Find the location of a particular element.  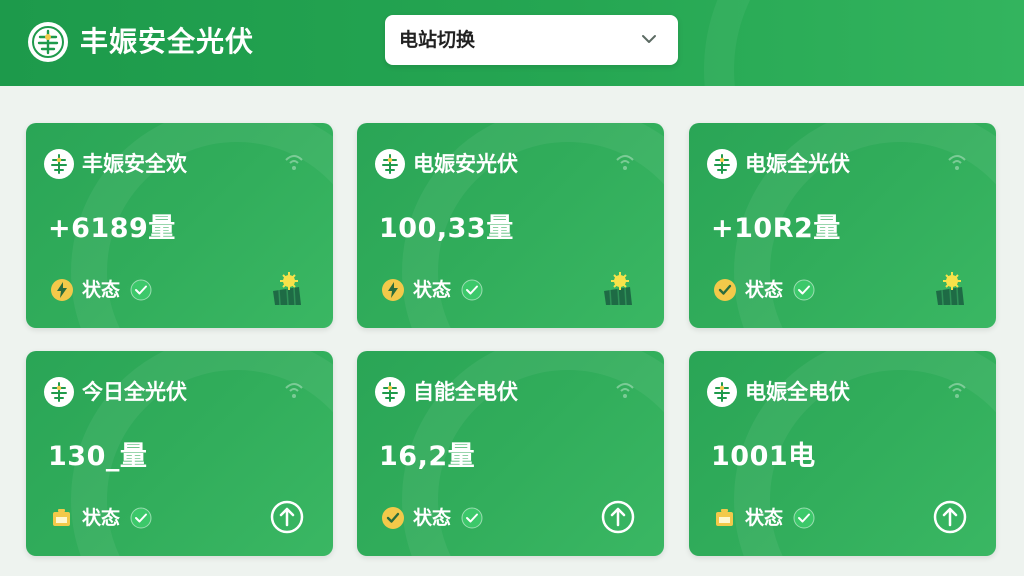

app-header: 丰娠安全光伏 电站切换 is located at coordinates (512, 43).